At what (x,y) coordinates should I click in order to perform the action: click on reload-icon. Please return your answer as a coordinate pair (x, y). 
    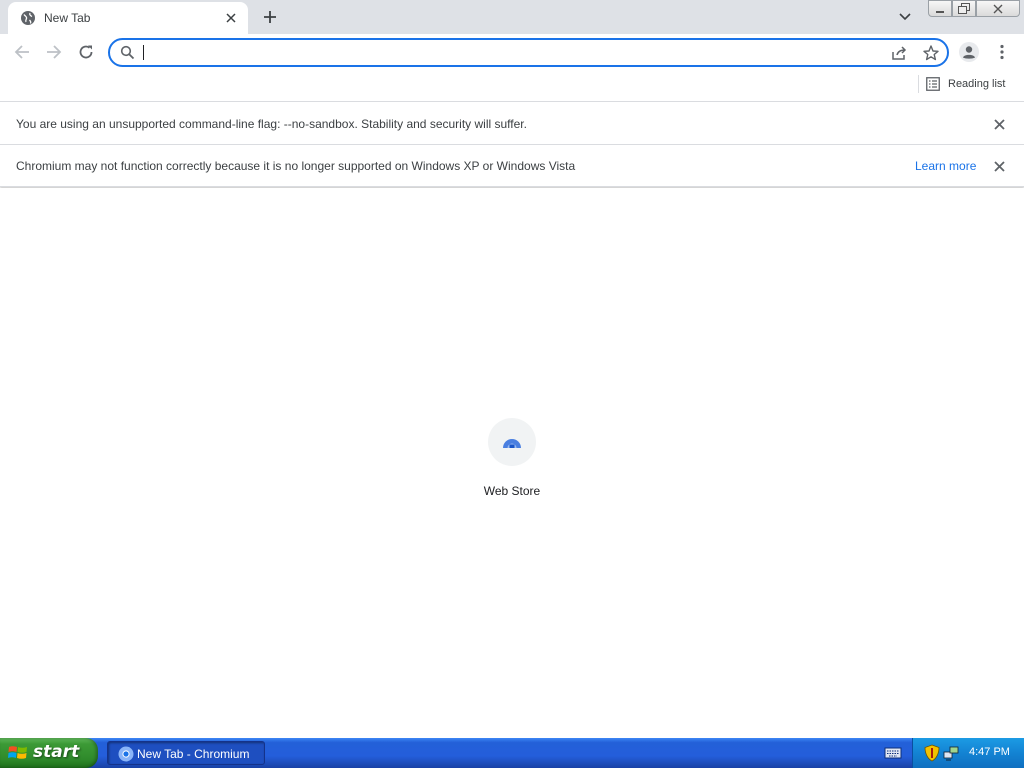
    Looking at the image, I should click on (86, 52).